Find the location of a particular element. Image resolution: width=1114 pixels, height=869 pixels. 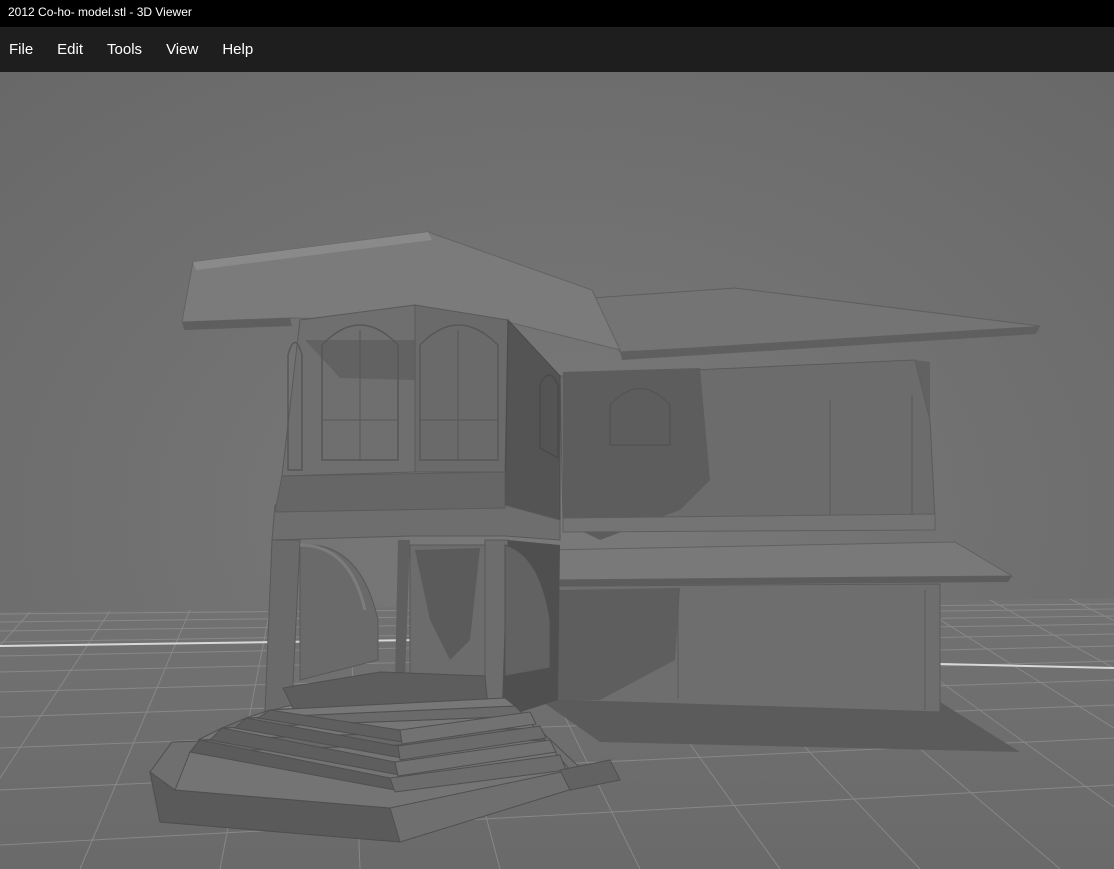

menu-help: Help is located at coordinates (237, 49).